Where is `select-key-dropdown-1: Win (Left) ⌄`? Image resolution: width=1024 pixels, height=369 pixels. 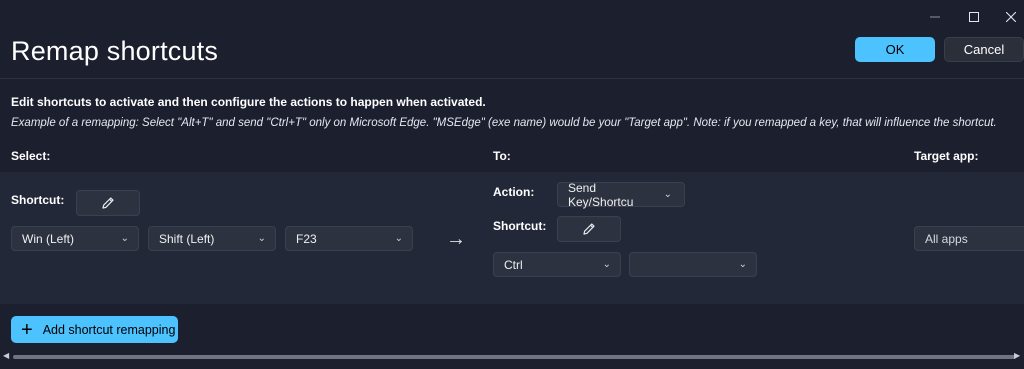
select-key-dropdown-1: Win (Left) ⌄ is located at coordinates (75, 238).